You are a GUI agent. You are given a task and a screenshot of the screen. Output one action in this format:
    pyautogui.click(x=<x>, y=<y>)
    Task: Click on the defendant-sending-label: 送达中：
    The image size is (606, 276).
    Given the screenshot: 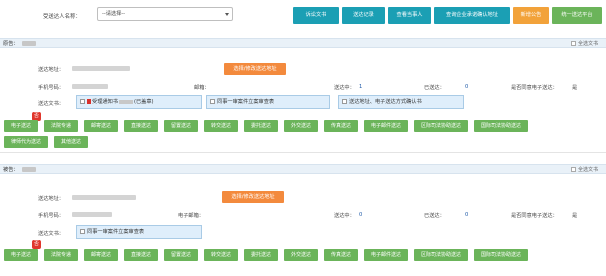 What is the action you would take?
    pyautogui.click(x=344, y=216)
    